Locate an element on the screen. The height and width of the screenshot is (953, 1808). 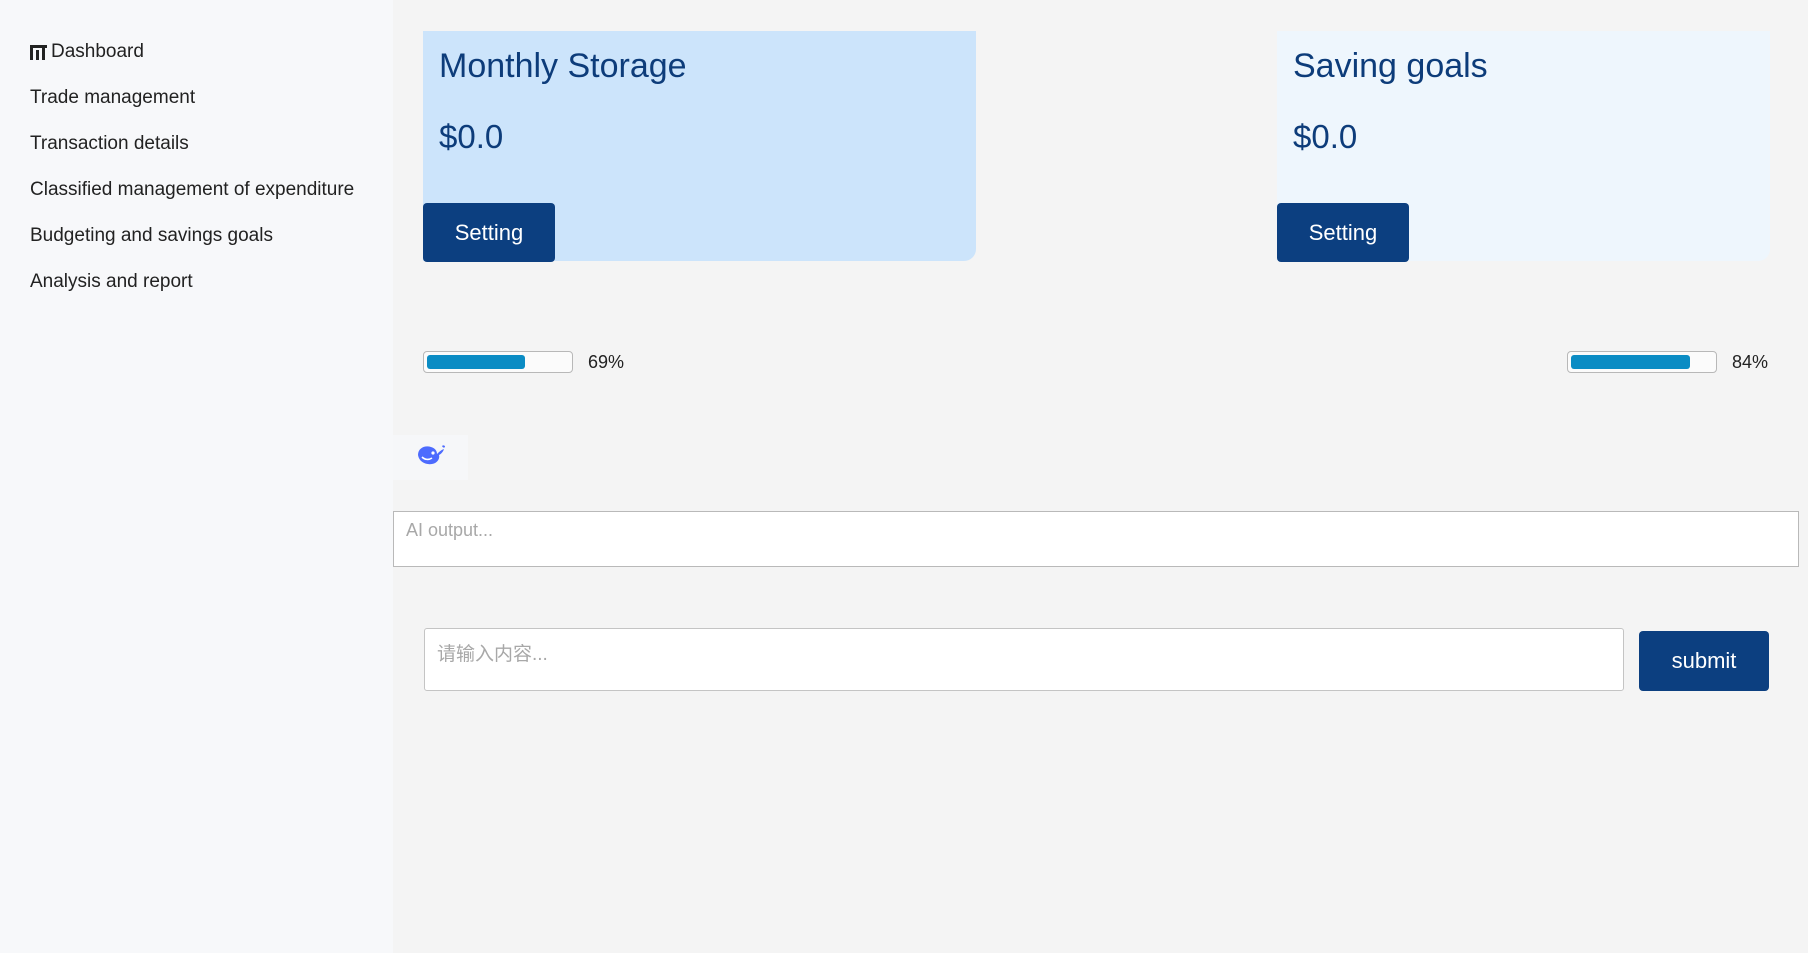
monthly-progress: 69% is located at coordinates (523, 362).